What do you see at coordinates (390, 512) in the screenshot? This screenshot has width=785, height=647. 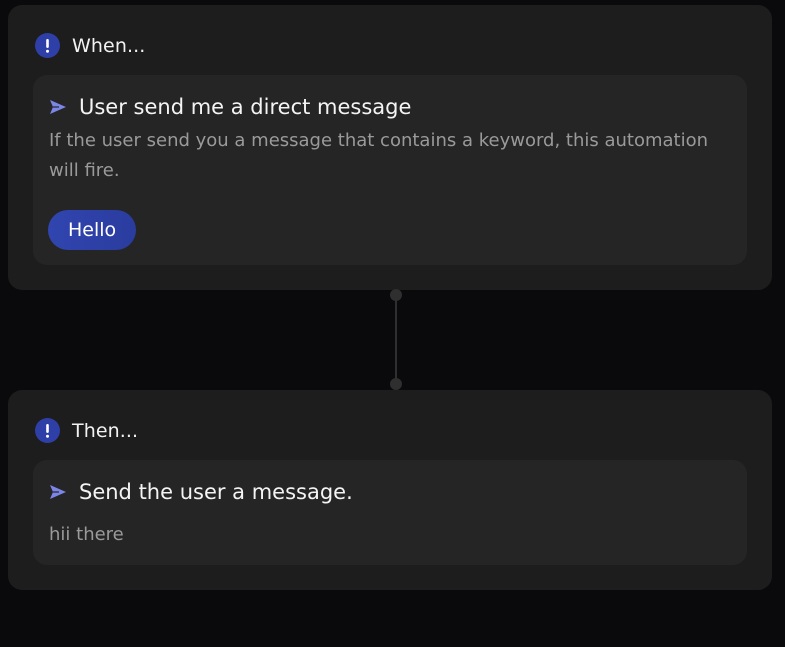 I see `action-item: Send the user a message. hii there` at bounding box center [390, 512].